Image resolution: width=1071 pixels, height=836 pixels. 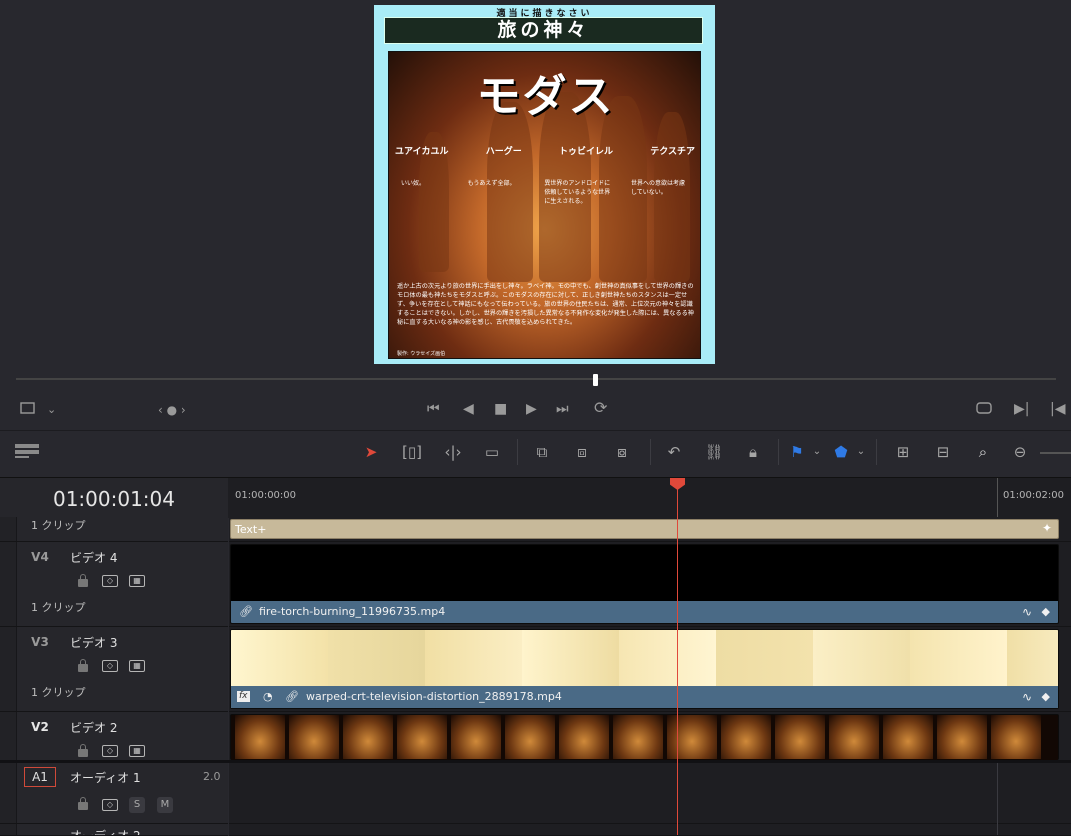 I want to click on marker-icon: ⬟, so click(x=841, y=452).